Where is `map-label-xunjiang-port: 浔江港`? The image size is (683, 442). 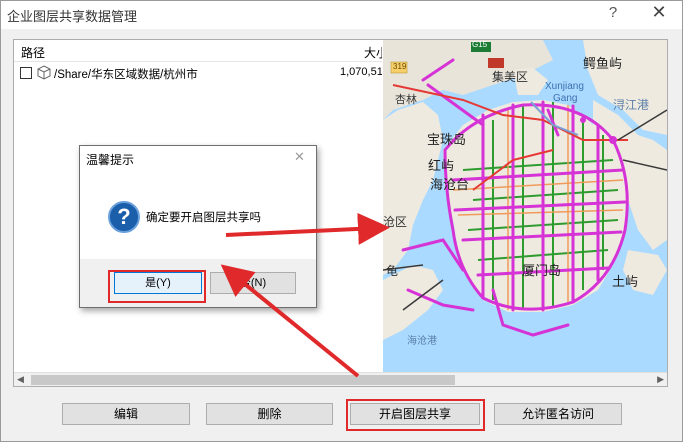
map-label-xunjiang-port: 浔江港 is located at coordinates (631, 105).